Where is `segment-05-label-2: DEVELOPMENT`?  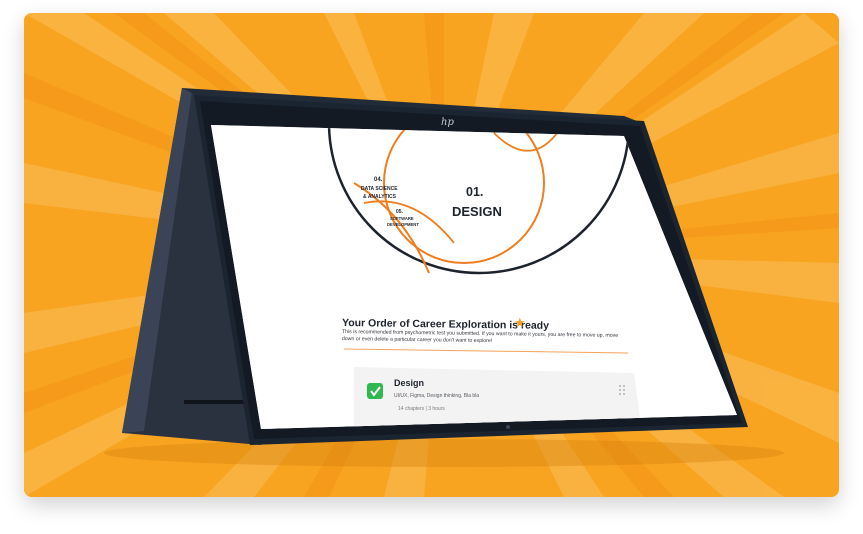
segment-05-label-2: DEVELOPMENT is located at coordinates (403, 224).